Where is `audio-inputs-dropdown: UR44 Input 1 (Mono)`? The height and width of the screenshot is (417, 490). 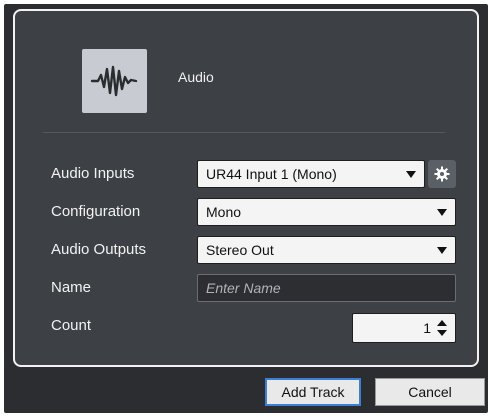 audio-inputs-dropdown: UR44 Input 1 (Mono) is located at coordinates (311, 174).